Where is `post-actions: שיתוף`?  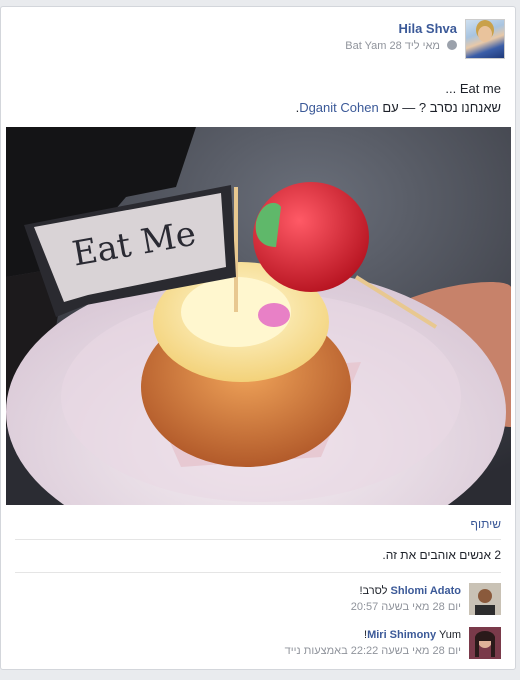
post-actions: שיתוף is located at coordinates (258, 528).